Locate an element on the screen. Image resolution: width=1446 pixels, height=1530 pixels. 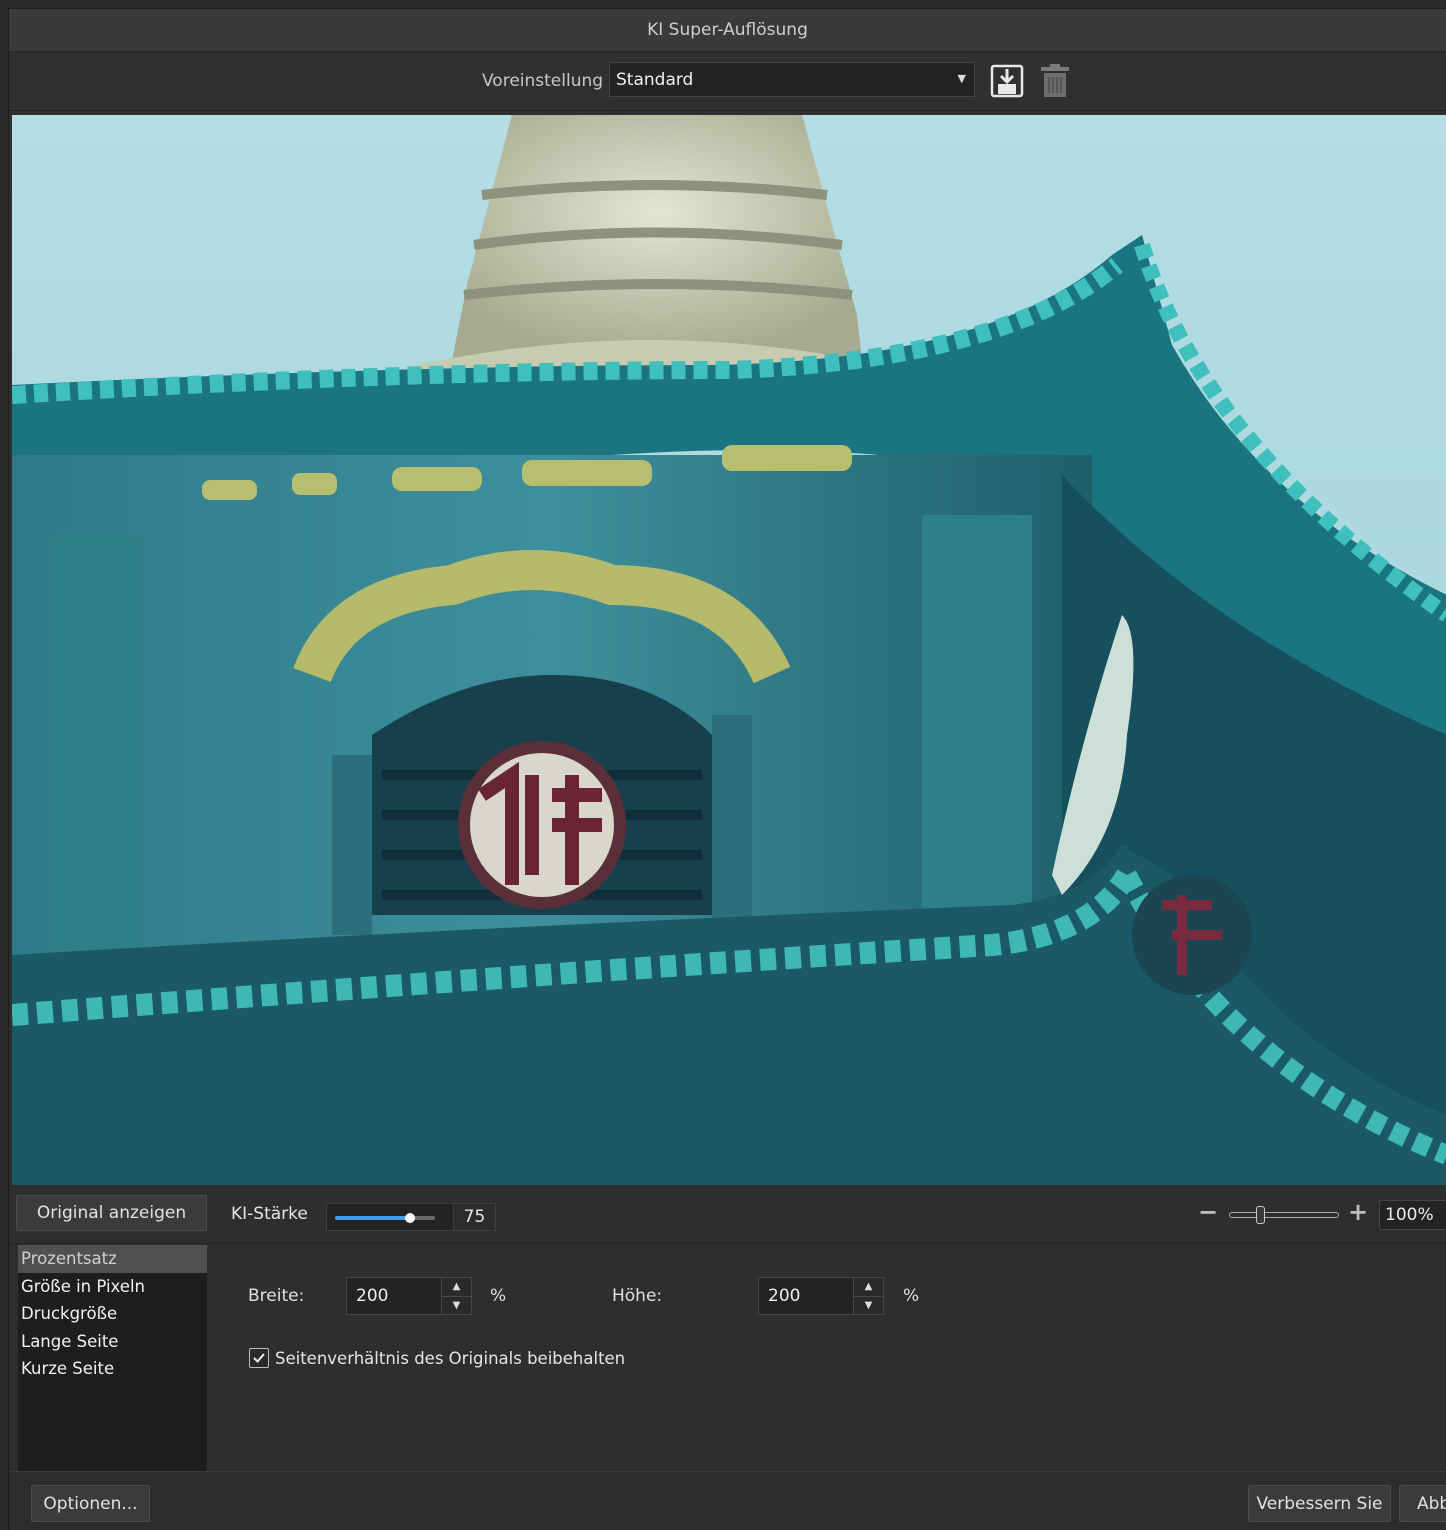
mode-item-short-side: Kurze Seite is located at coordinates (112, 1369).